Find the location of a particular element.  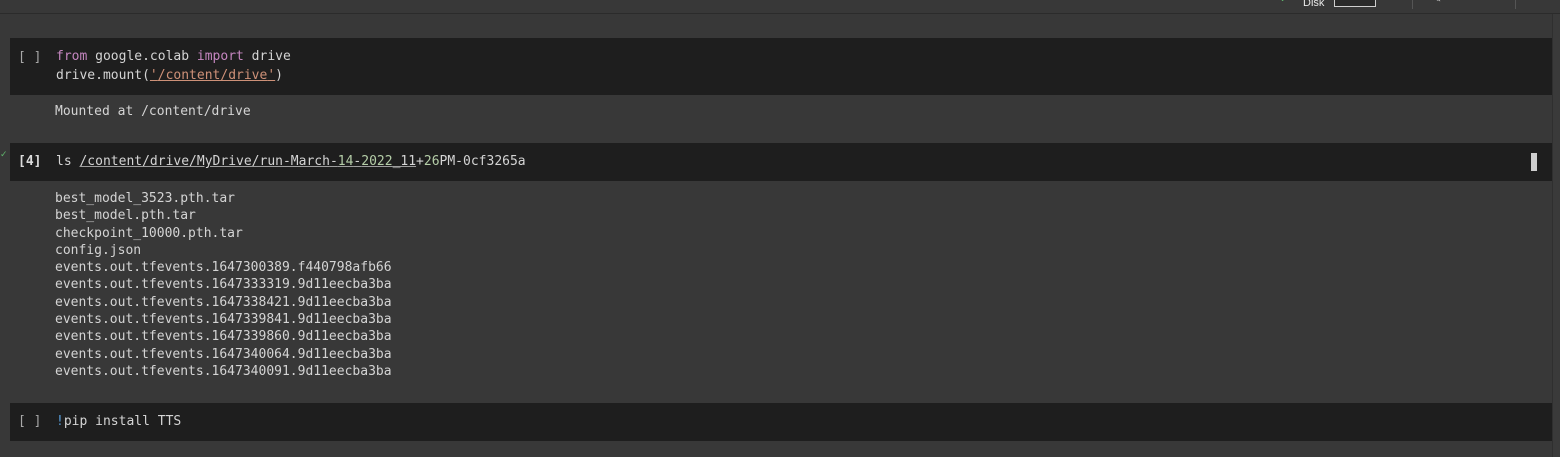

code-text: google.colab is located at coordinates (142, 56).